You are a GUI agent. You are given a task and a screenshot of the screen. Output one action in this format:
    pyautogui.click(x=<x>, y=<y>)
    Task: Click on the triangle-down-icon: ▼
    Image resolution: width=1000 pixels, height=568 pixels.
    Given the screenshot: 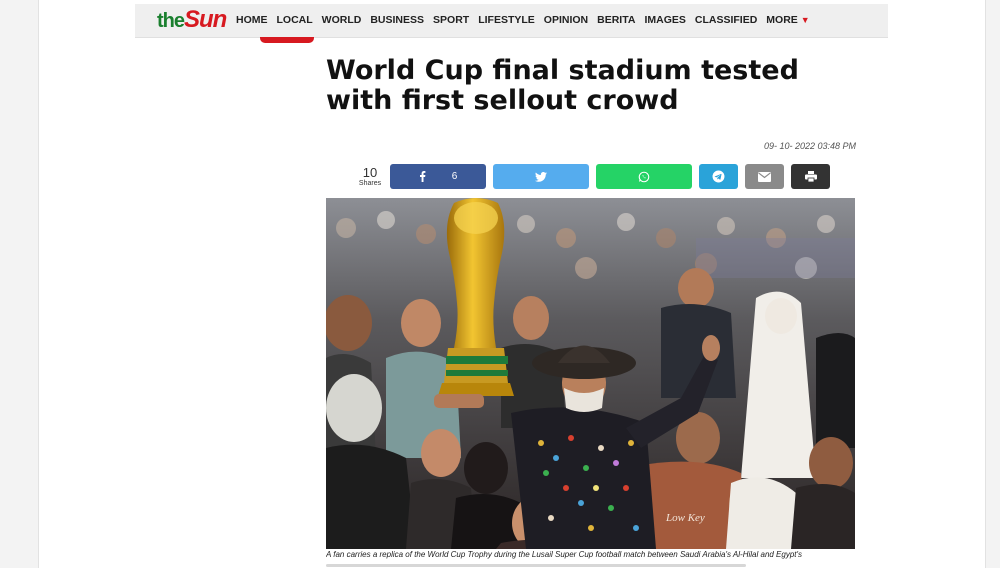 What is the action you would take?
    pyautogui.click(x=805, y=20)
    